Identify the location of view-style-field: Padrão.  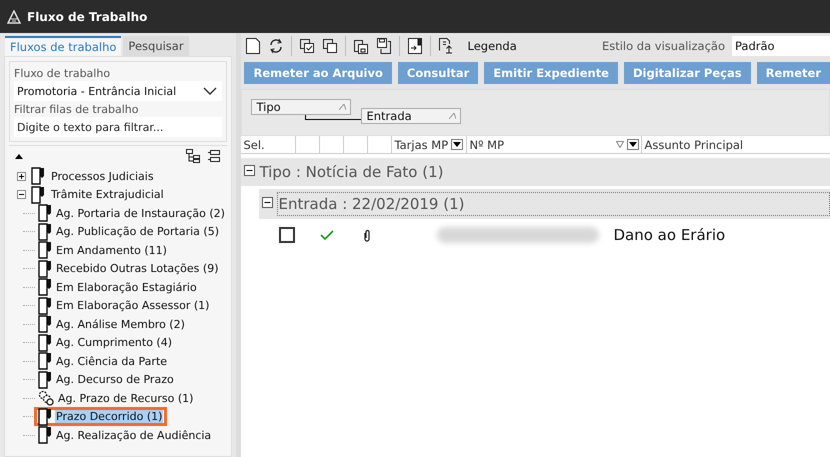
(781, 46).